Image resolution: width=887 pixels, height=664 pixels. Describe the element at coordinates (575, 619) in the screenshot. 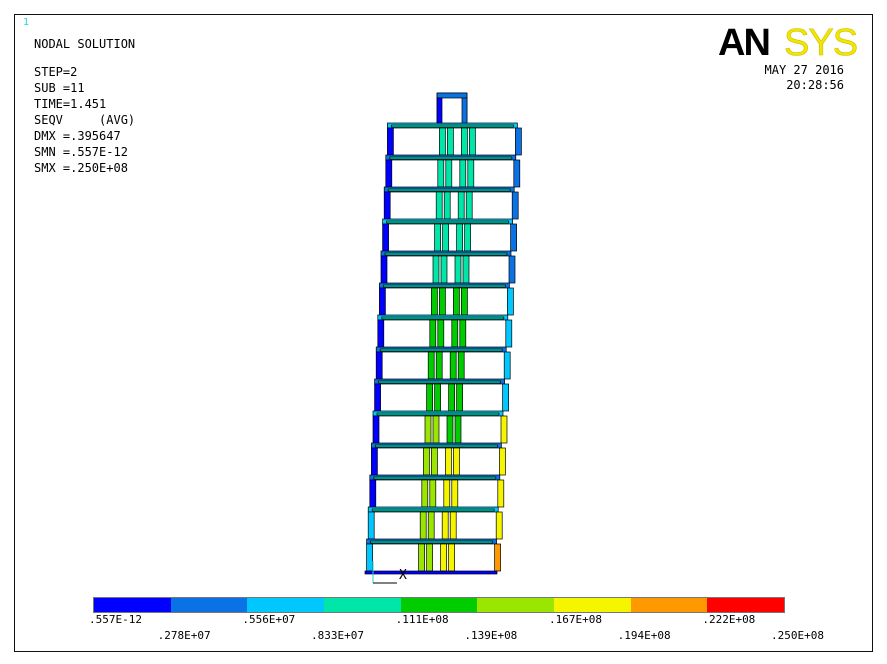

I see `legend-label: .167E+08` at that location.